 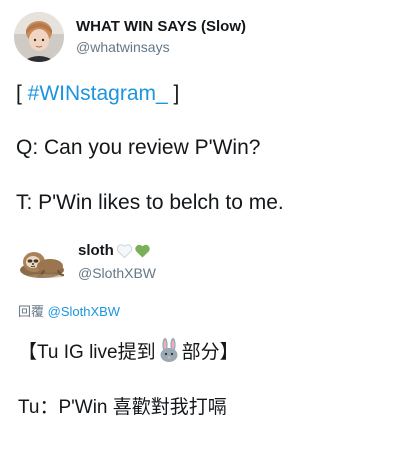 What do you see at coordinates (22, 93) in the screenshot?
I see `bracket-open: [` at bounding box center [22, 93].